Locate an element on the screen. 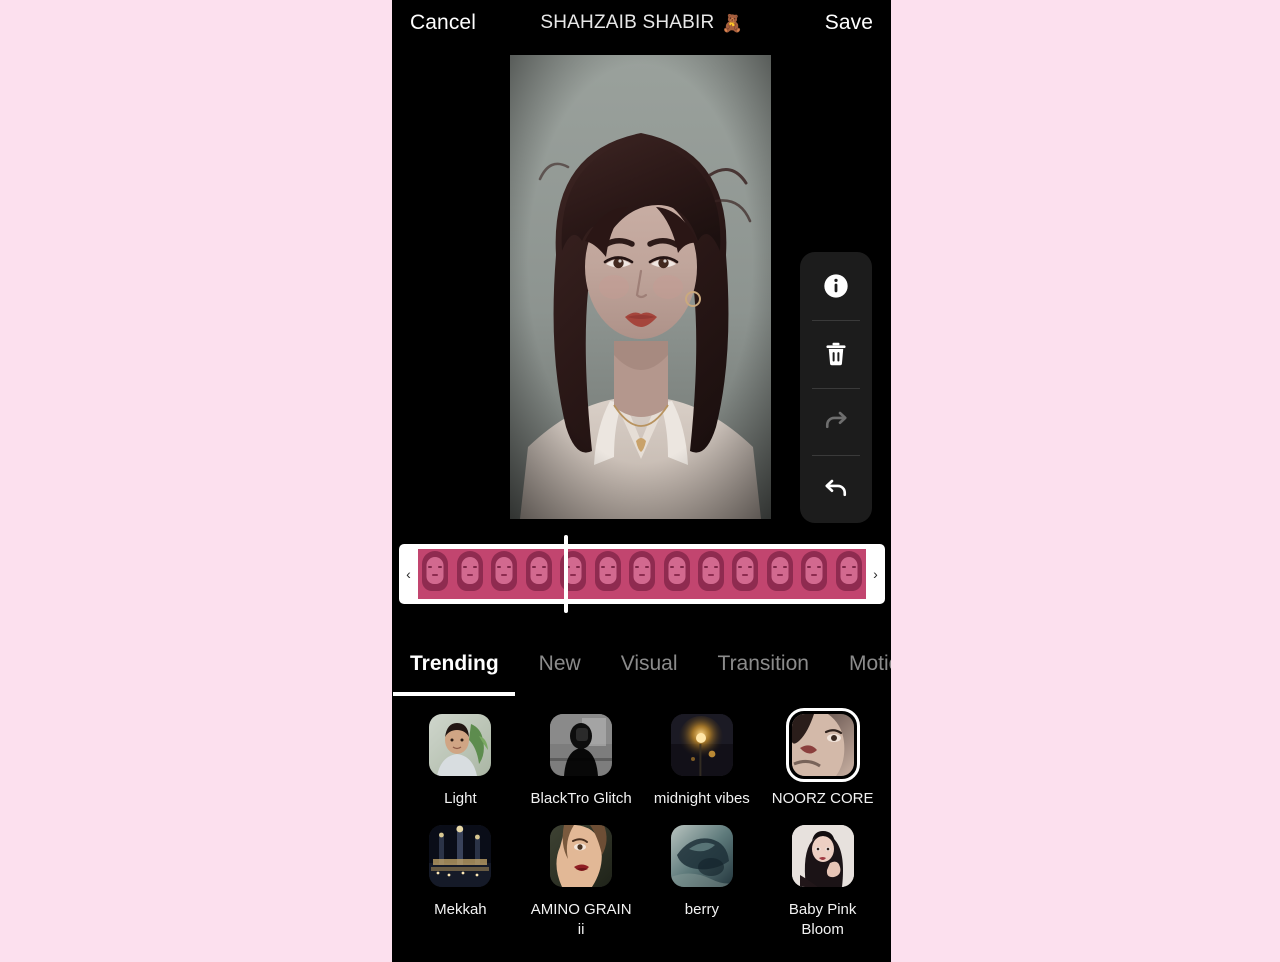 This screenshot has height=962, width=1280. timeline-playhead is located at coordinates (565, 574).